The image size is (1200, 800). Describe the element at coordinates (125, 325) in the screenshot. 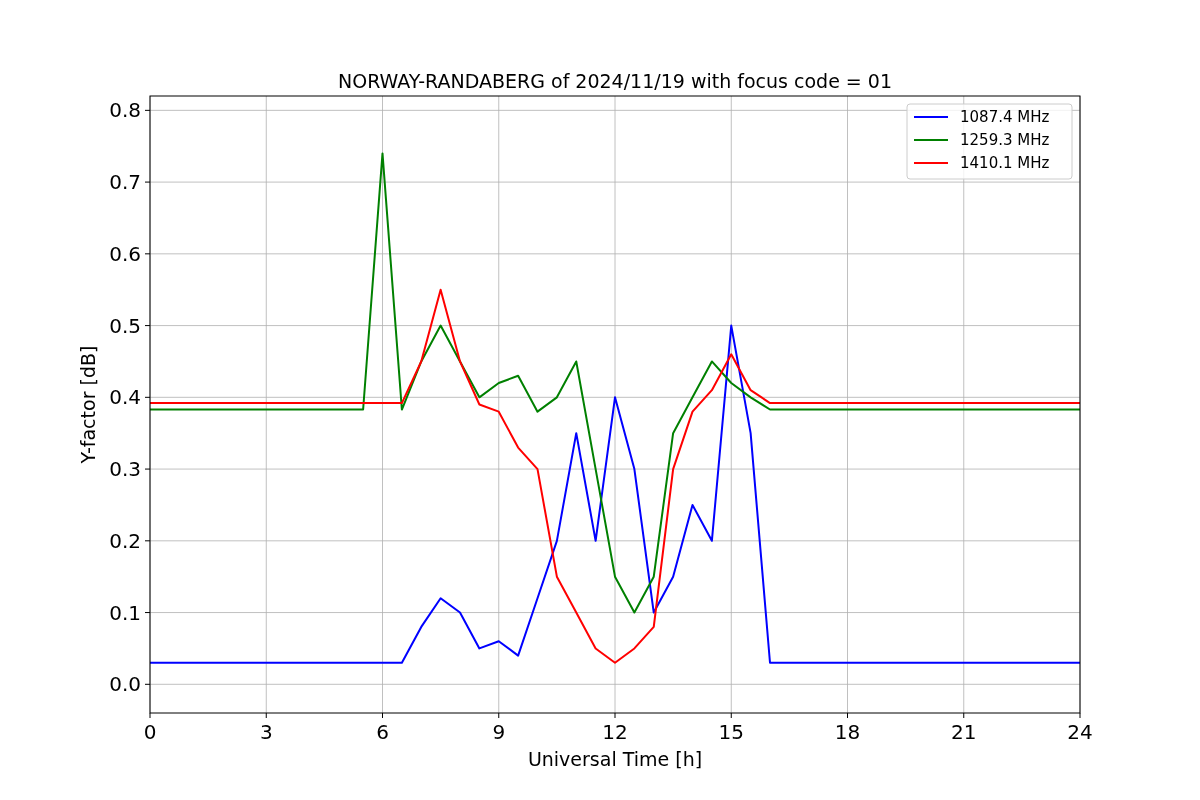

I see `tick-label: 0.5` at that location.